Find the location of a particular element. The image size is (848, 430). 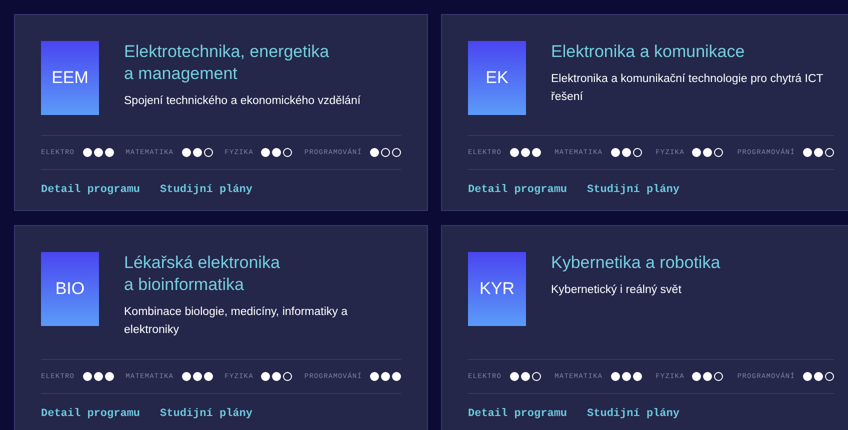

program-logo: KYR is located at coordinates (497, 289).